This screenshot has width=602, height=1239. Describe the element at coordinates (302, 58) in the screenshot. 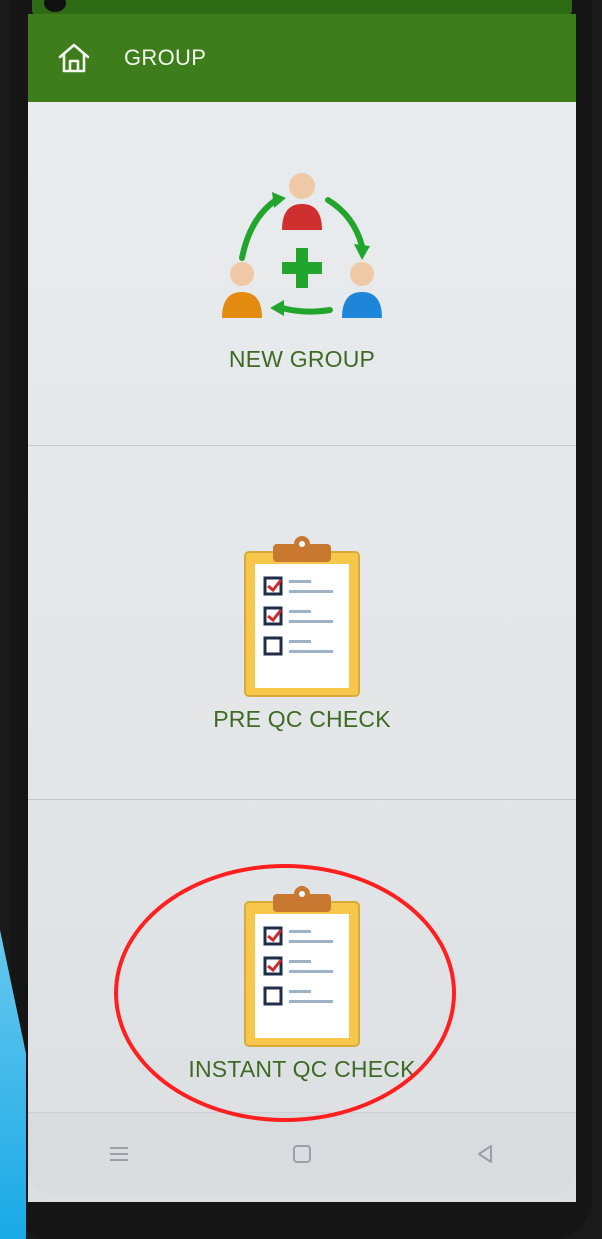

I see `app-bar: GROUP` at that location.